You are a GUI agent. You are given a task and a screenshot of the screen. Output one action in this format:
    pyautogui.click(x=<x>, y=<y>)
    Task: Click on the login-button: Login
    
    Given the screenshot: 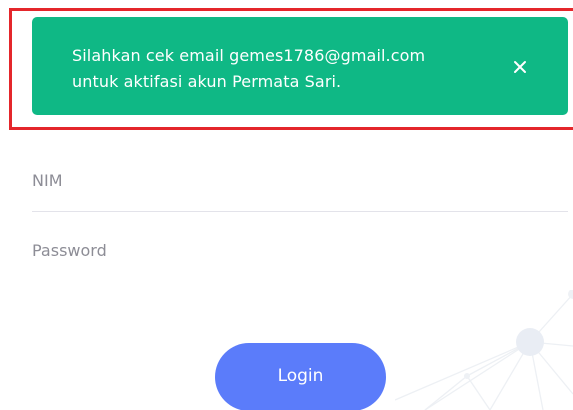 What is the action you would take?
    pyautogui.click(x=300, y=376)
    